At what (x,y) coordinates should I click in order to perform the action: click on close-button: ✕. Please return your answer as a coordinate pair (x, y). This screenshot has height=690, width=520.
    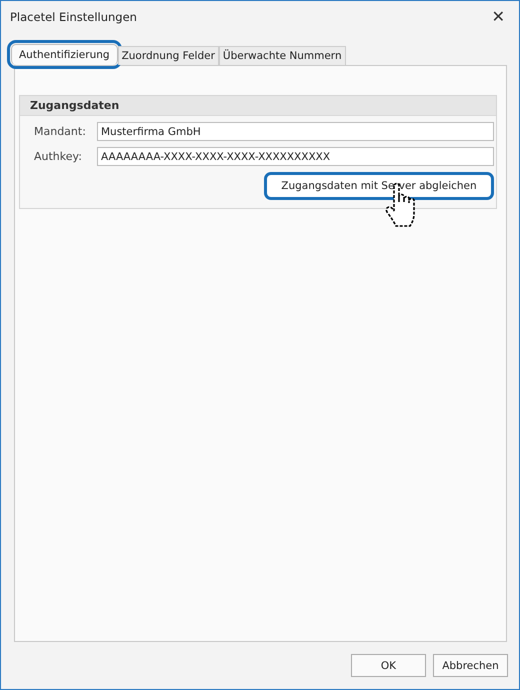
    Looking at the image, I should click on (498, 16).